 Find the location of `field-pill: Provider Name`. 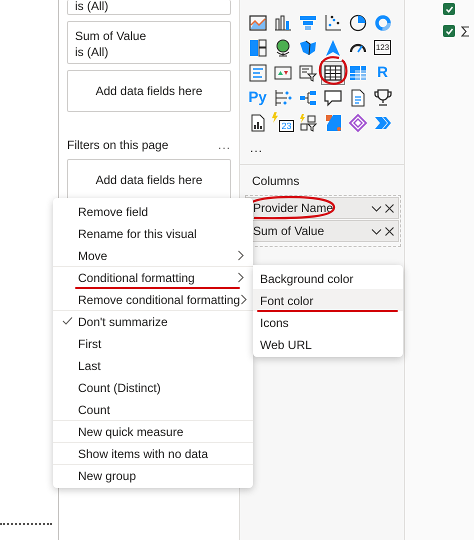

field-pill: Provider Name is located at coordinates (322, 208).